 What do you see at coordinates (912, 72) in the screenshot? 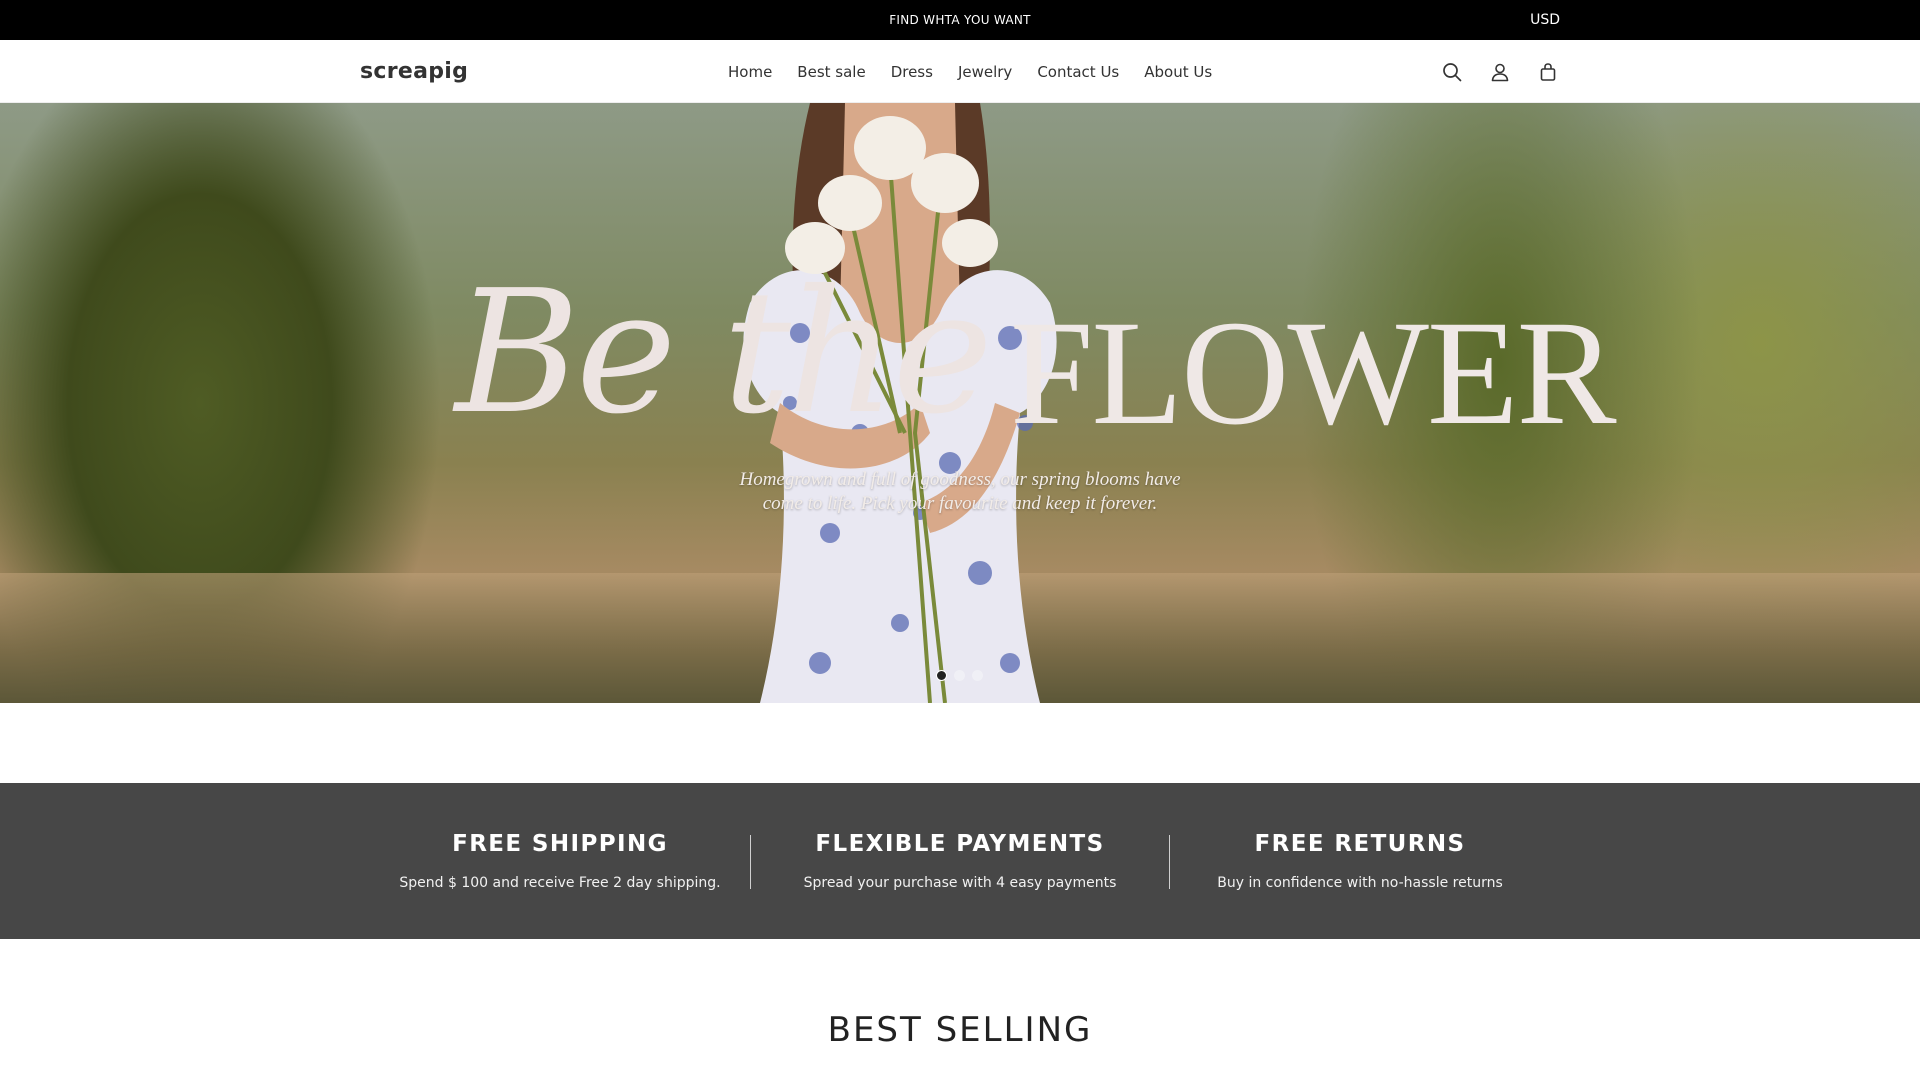
I see `nav-dress: Dress` at bounding box center [912, 72].